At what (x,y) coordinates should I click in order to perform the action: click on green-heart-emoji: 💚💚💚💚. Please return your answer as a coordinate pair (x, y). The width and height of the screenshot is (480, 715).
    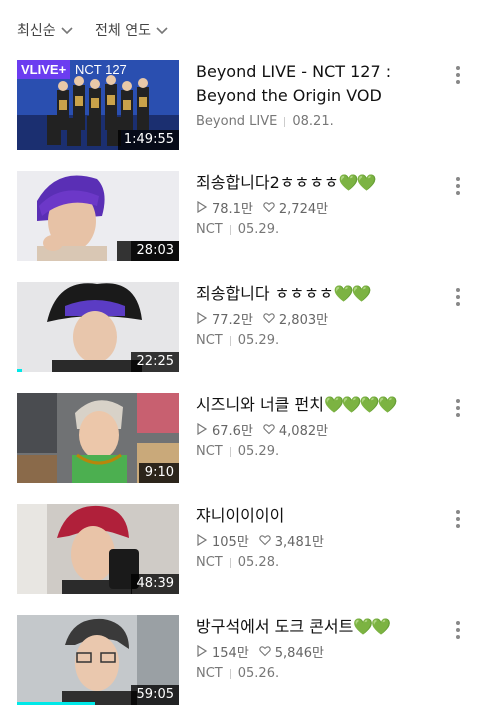
    Looking at the image, I should click on (360, 404).